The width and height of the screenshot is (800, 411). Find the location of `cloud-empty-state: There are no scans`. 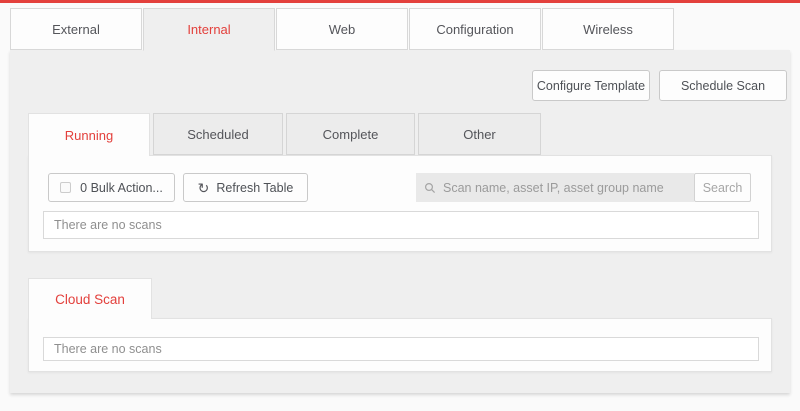

cloud-empty-state: There are no scans is located at coordinates (401, 349).